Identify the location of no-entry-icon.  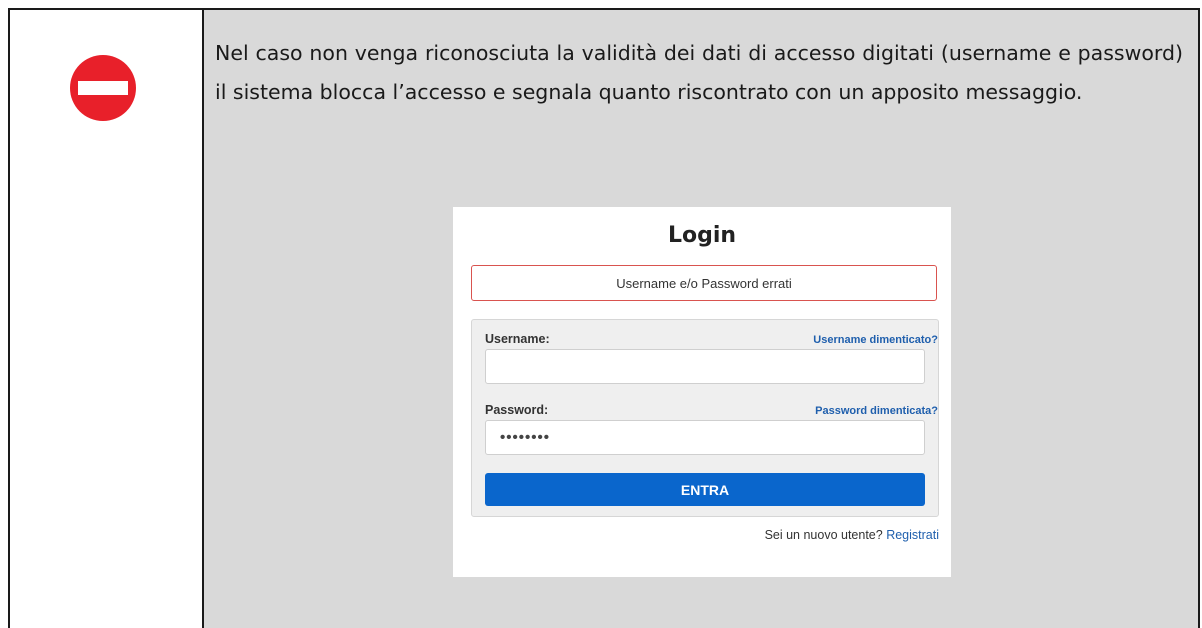
(103, 88).